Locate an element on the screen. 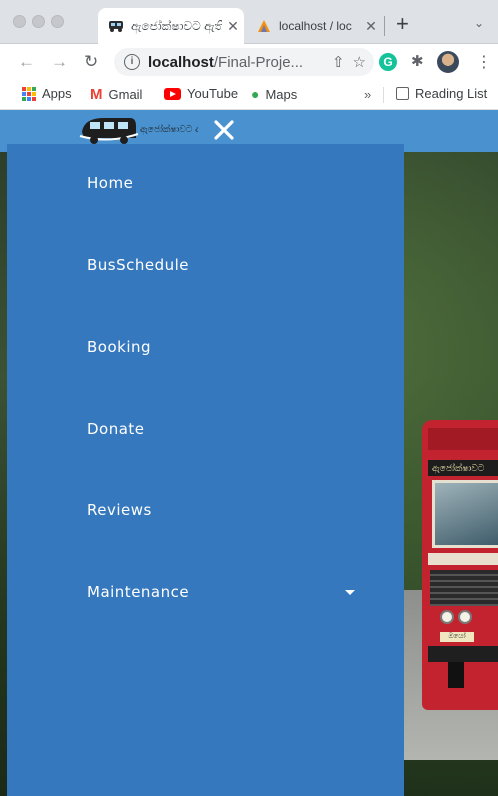  window-zoom-dot is located at coordinates (57, 21).